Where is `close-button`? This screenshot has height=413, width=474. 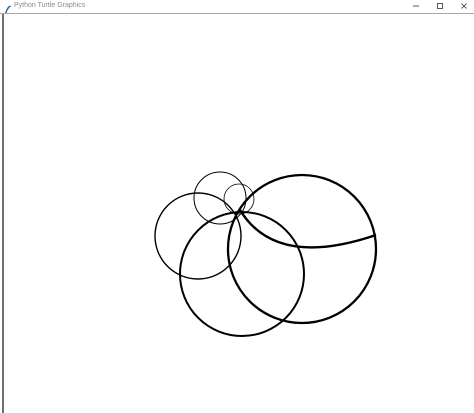
close-button is located at coordinates (463, 5).